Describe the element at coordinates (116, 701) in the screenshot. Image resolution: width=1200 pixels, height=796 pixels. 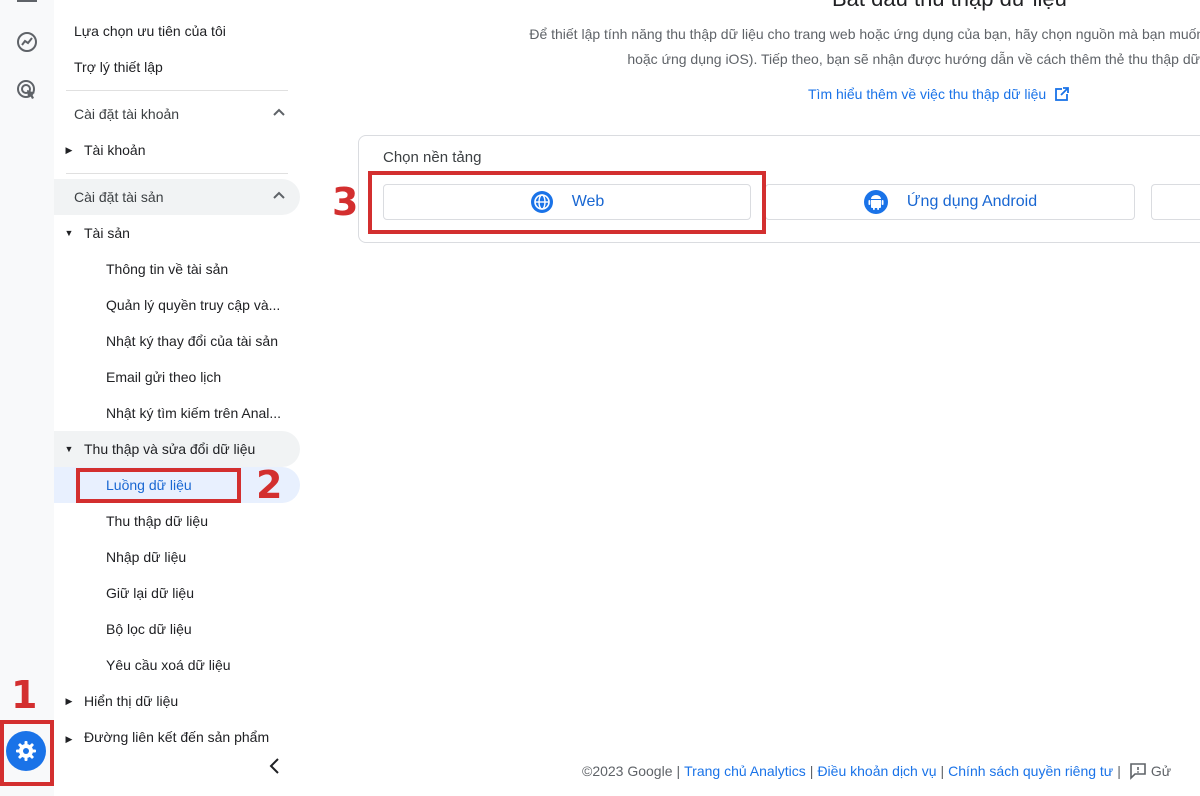
I see `nav-group-data-display: ▶ Hiển thị dữ liệu` at that location.